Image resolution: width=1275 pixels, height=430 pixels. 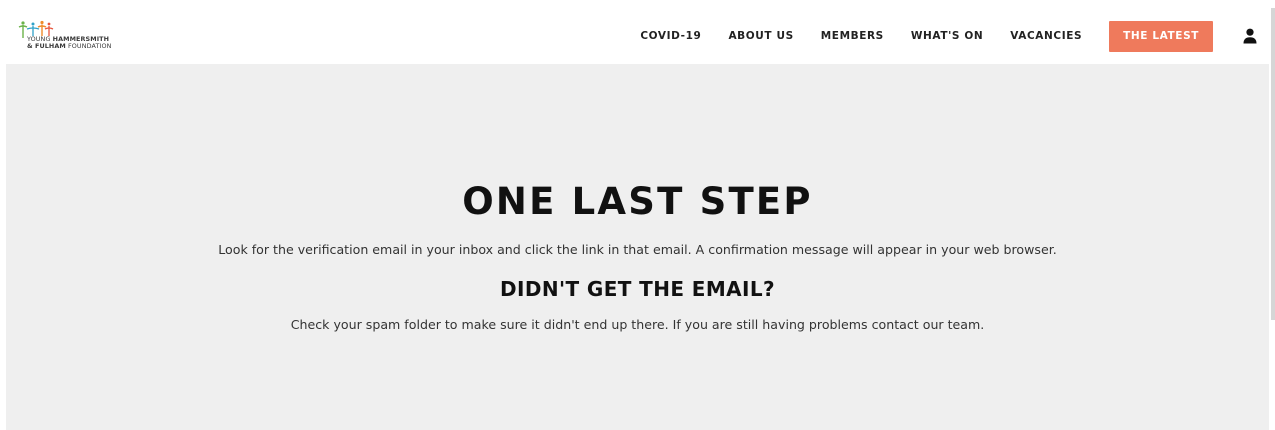 I want to click on nav-item-covid-19: COVID-19, so click(x=670, y=36).